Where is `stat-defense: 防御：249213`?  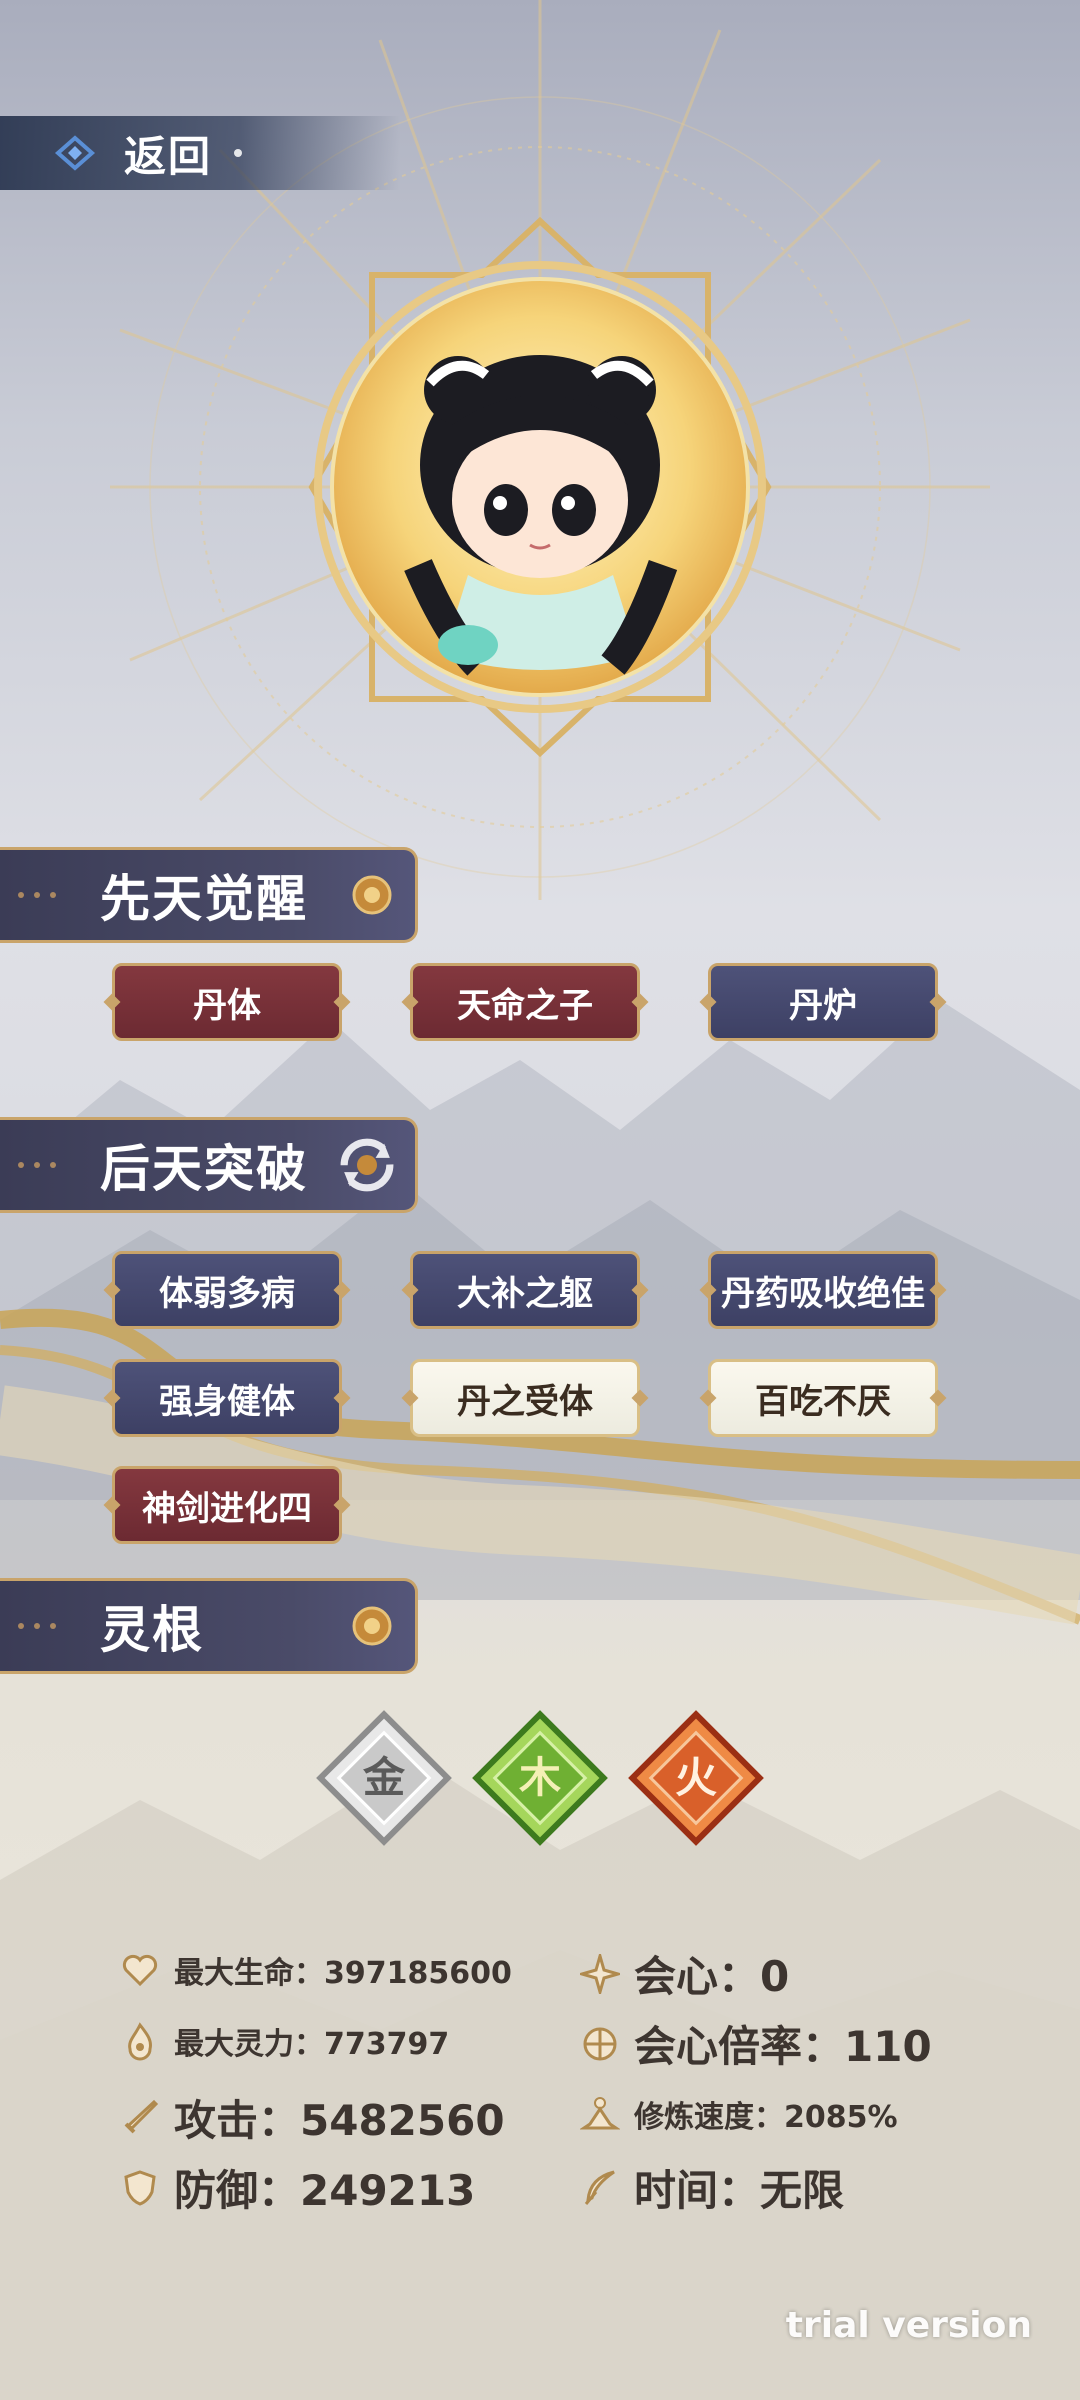 stat-defense: 防御：249213 is located at coordinates (297, 2187).